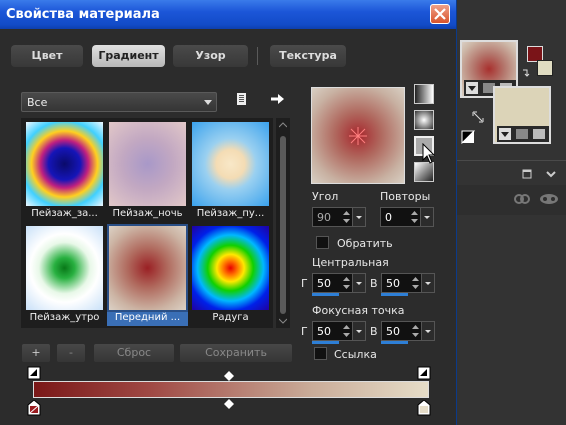 This screenshot has width=566, height=425. What do you see at coordinates (358, 217) in the screenshot?
I see `angle-dropdown-button` at bounding box center [358, 217].